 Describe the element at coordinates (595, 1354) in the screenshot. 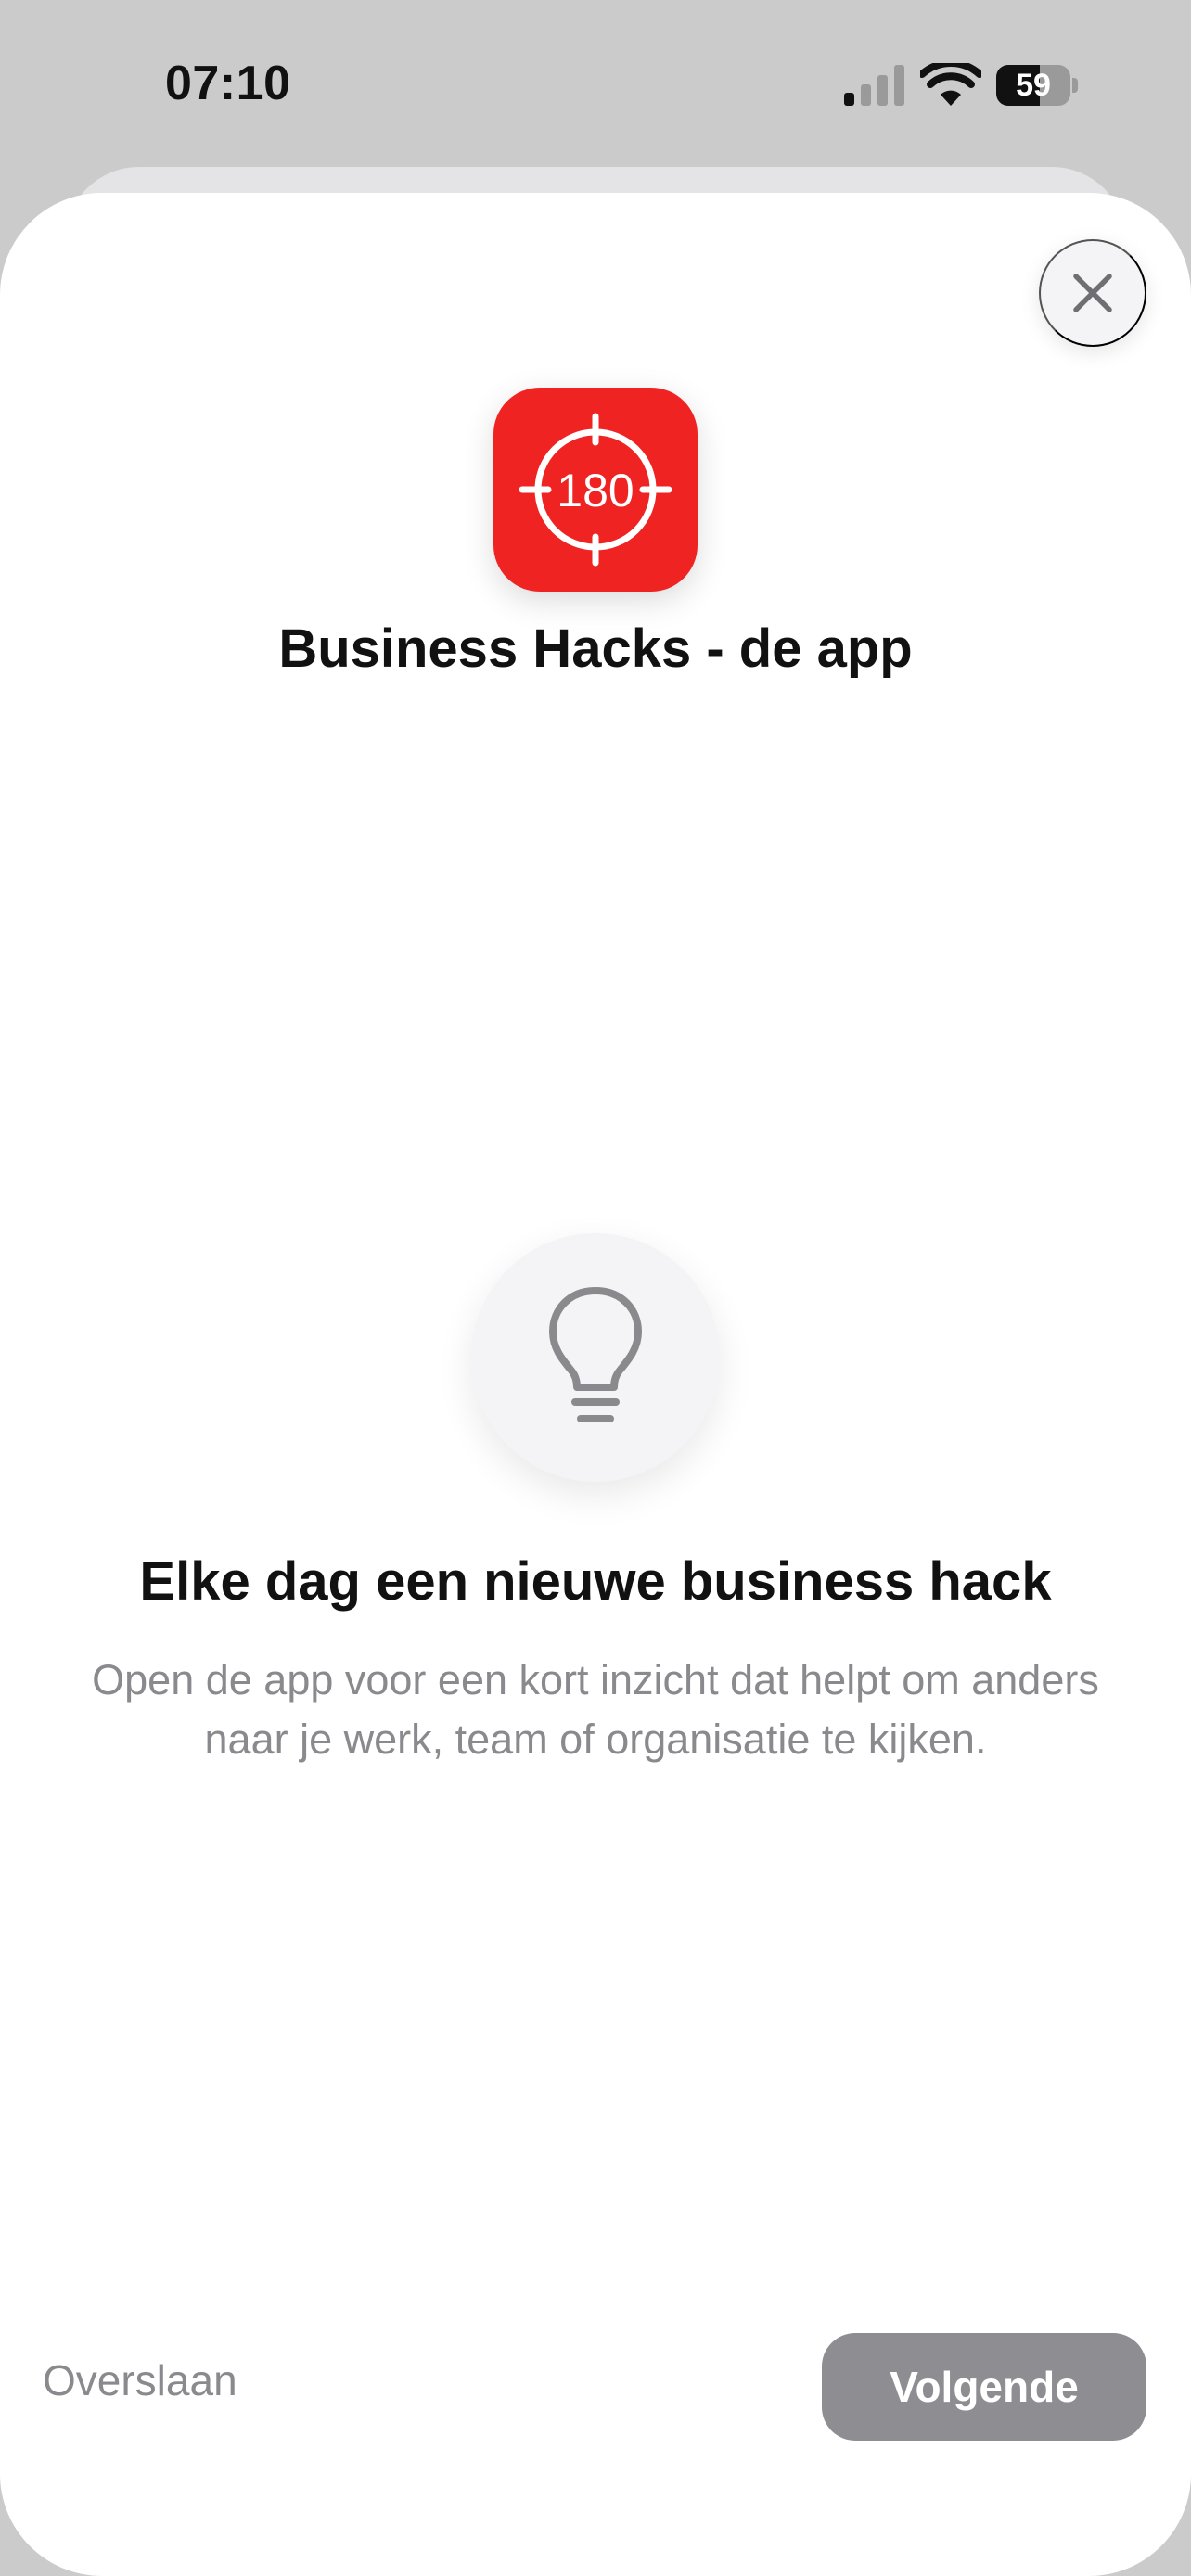

I see `lightbulb-icon` at that location.